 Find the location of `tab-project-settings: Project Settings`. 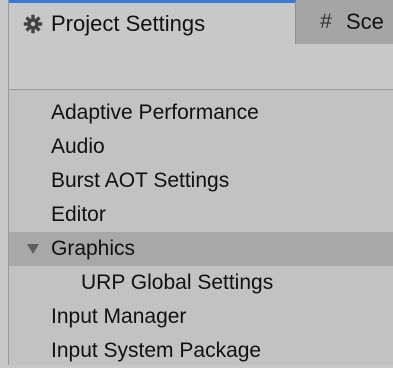

tab-project-settings: Project Settings is located at coordinates (152, 22).